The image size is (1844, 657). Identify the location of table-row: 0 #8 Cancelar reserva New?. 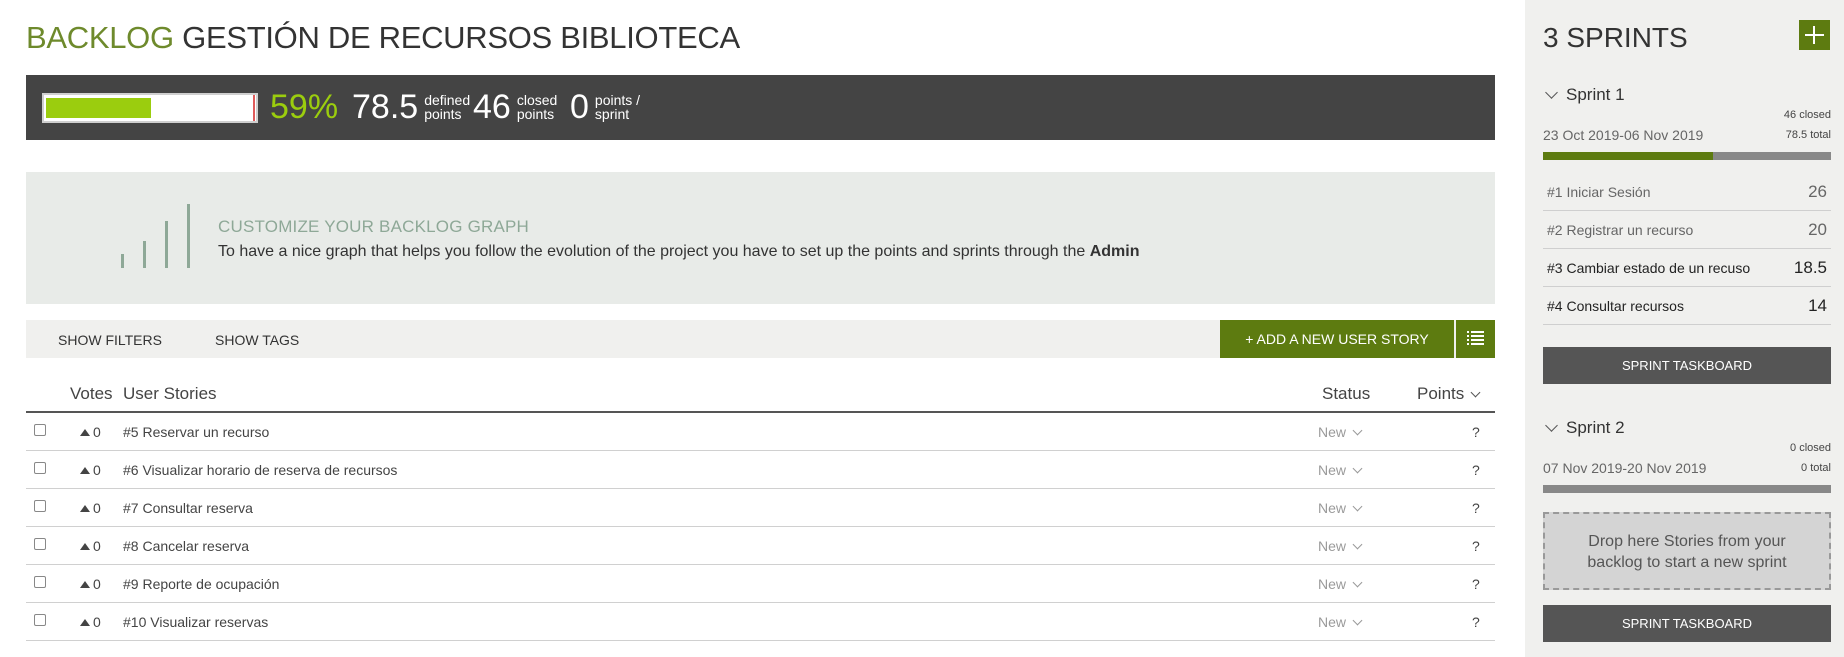
(760, 546).